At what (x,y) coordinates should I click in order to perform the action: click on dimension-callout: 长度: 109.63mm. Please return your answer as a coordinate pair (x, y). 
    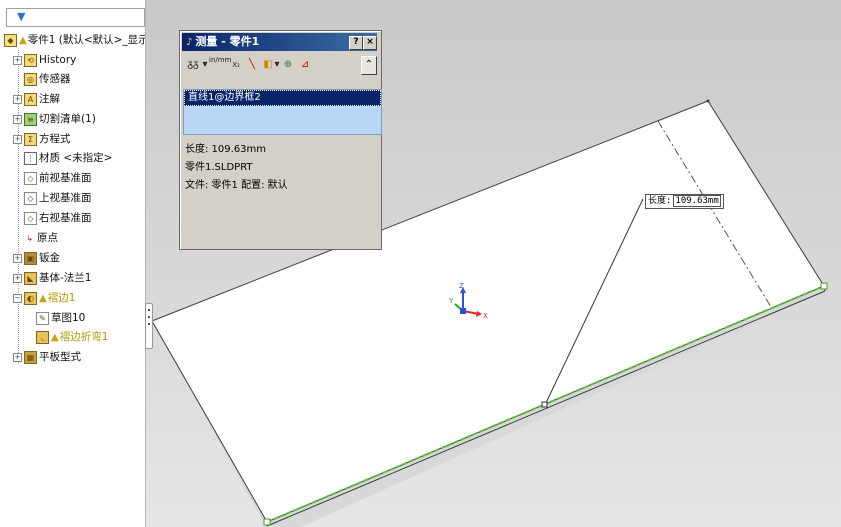
    Looking at the image, I should click on (684, 201).